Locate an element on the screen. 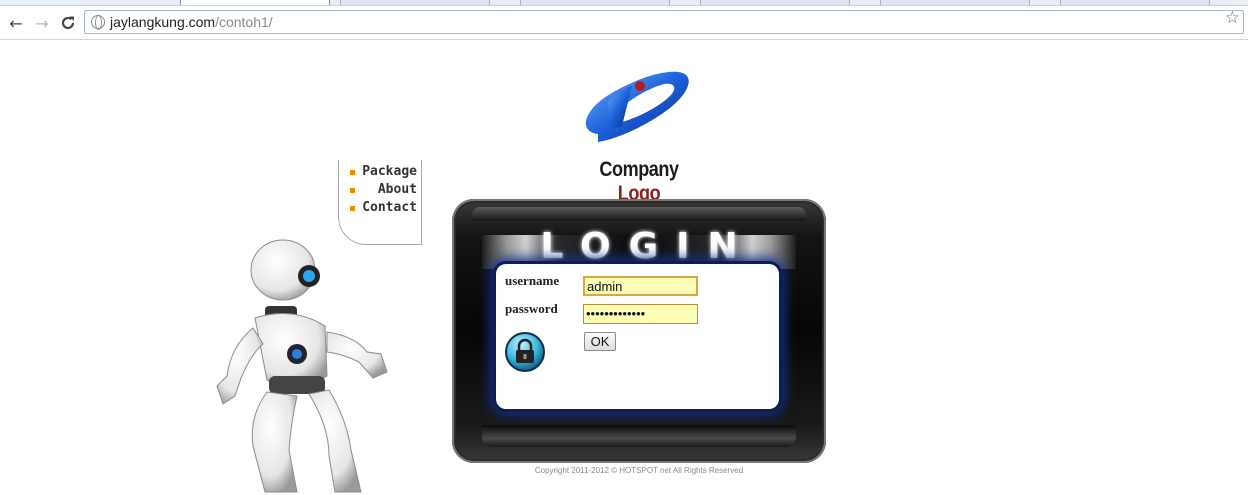  menu-item-about: About is located at coordinates (380, 191).